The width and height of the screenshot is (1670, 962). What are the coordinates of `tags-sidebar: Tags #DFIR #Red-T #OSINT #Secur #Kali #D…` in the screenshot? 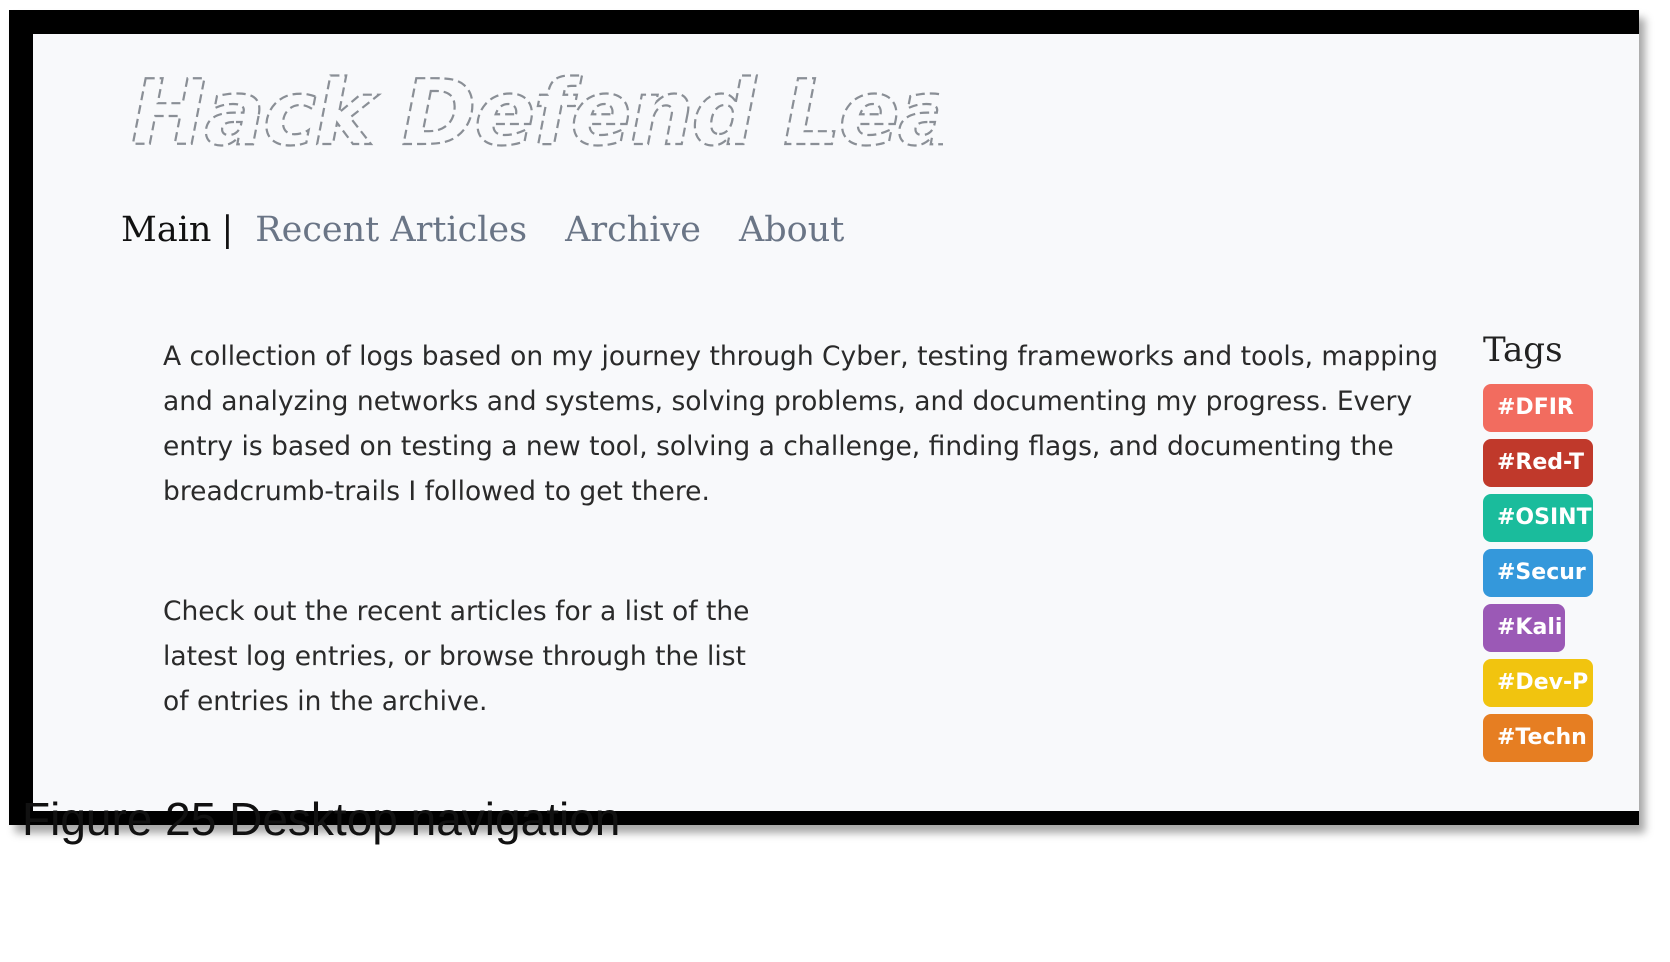 It's located at (1561, 549).